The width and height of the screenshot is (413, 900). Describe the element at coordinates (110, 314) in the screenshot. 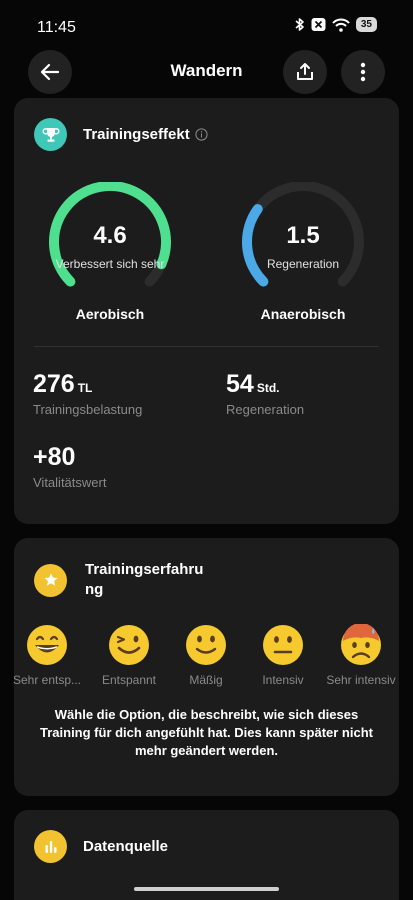

I see `aerobic-label: Aerobisch` at that location.